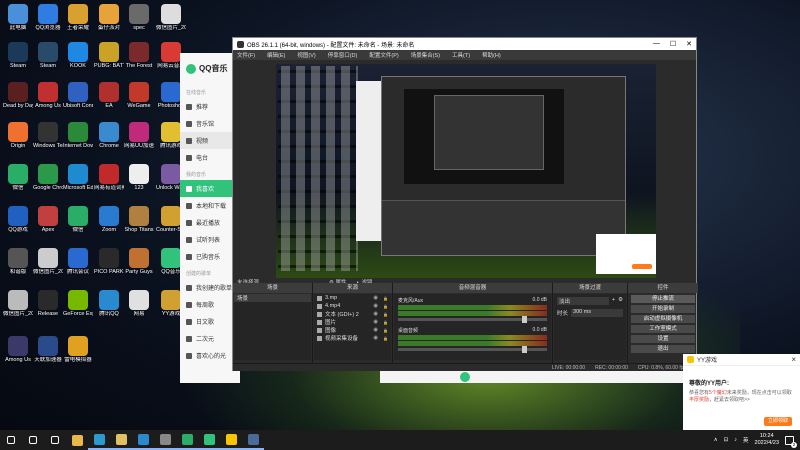  What do you see at coordinates (656, 44) in the screenshot?
I see `minimize-icon: —` at bounding box center [656, 44].